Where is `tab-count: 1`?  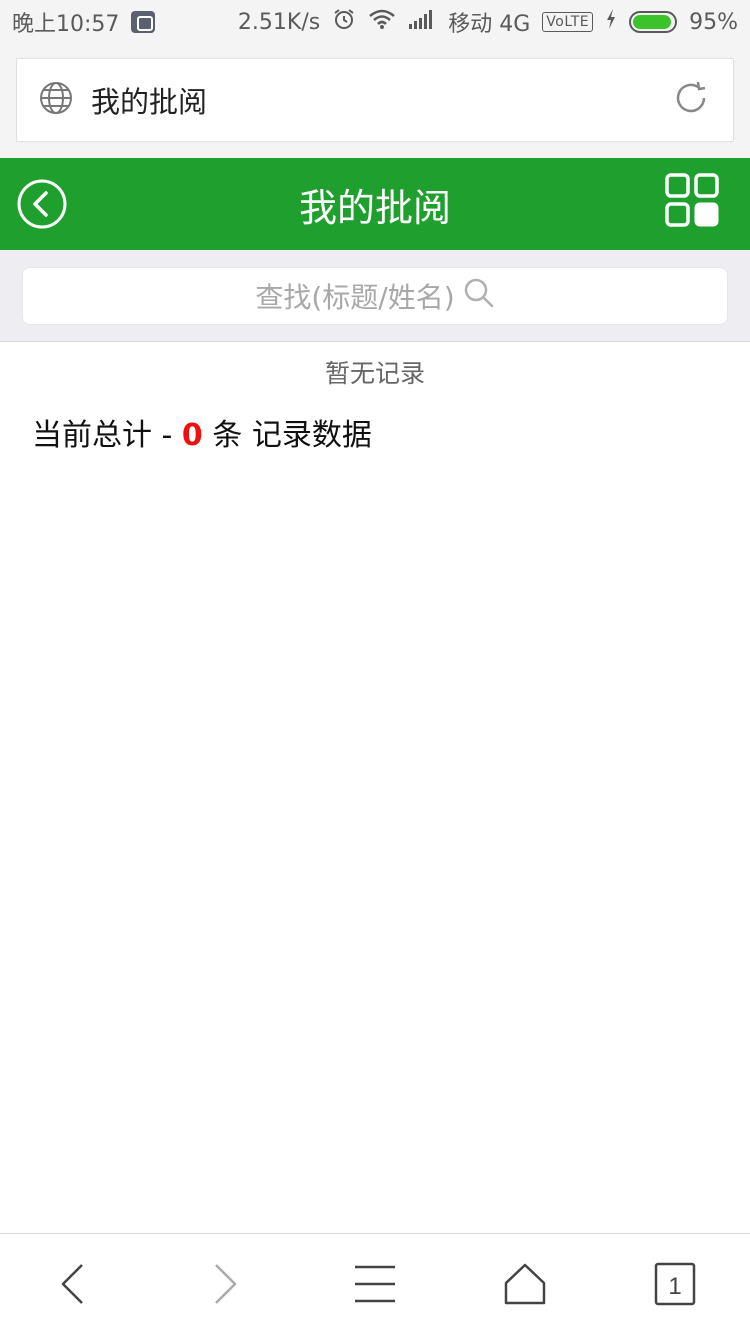
tab-count: 1 is located at coordinates (674, 1286).